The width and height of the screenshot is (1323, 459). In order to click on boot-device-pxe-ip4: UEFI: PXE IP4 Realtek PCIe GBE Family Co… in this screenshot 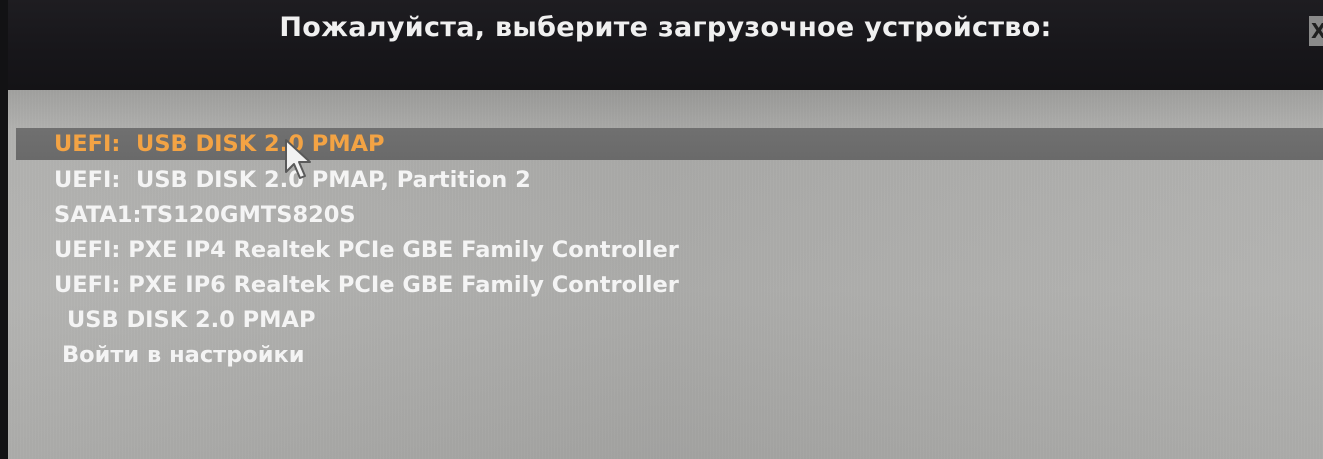, I will do `click(665, 250)`.